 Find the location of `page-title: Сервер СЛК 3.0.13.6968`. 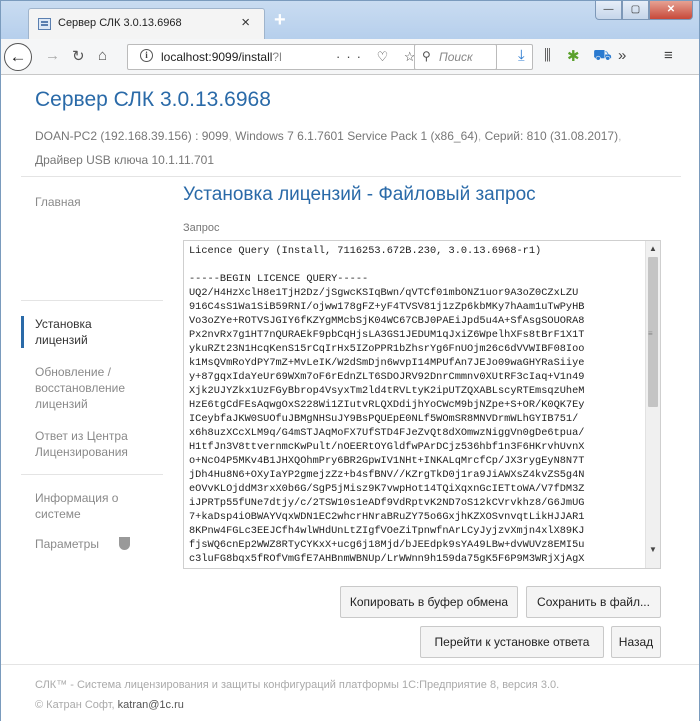

page-title: Сервер СЛК 3.0.13.6968 is located at coordinates (153, 99).